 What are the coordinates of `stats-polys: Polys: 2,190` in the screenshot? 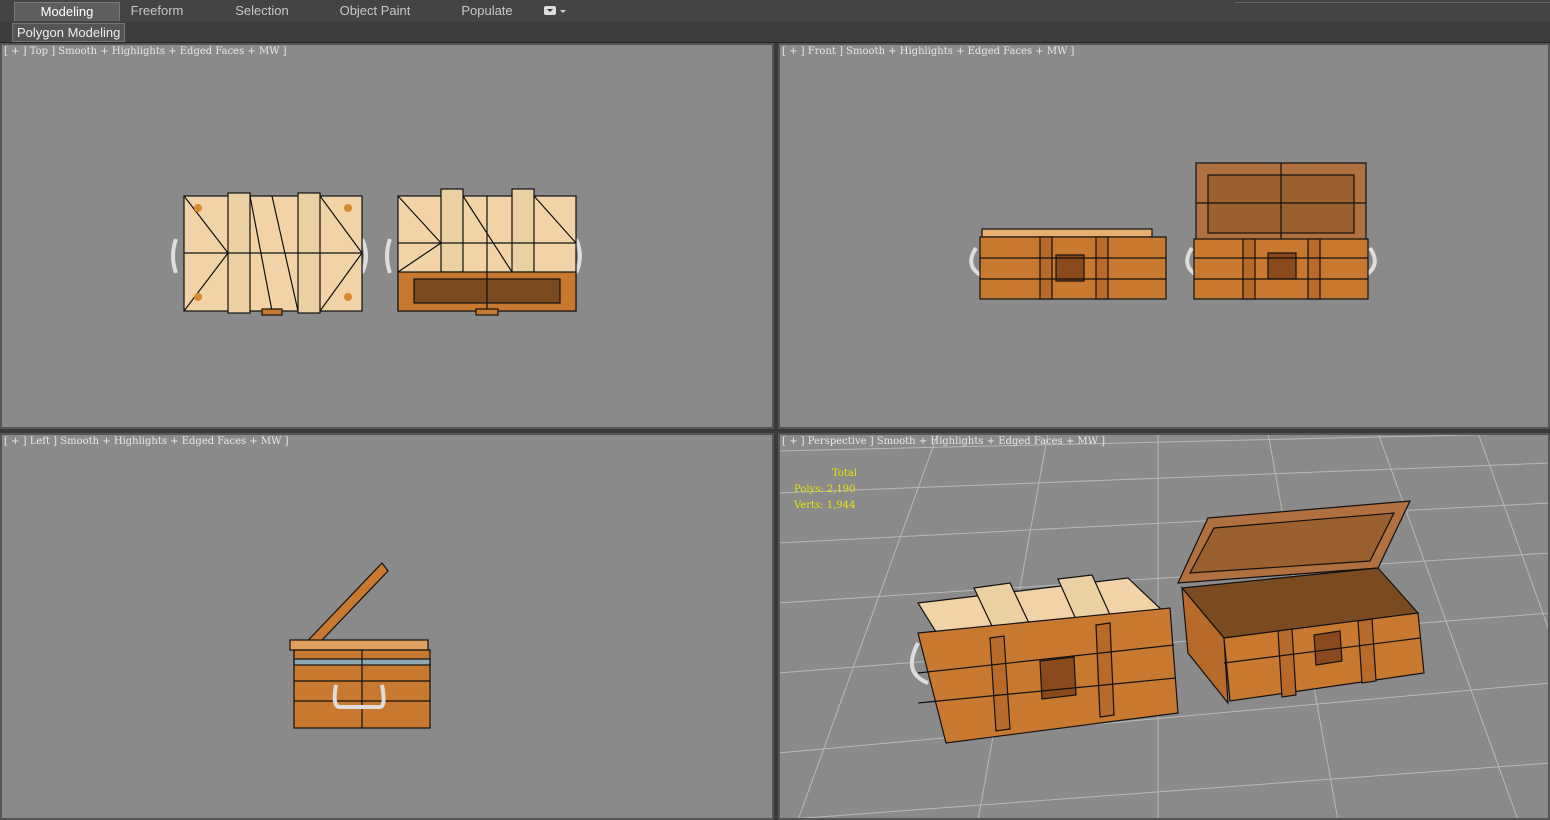 It's located at (825, 489).